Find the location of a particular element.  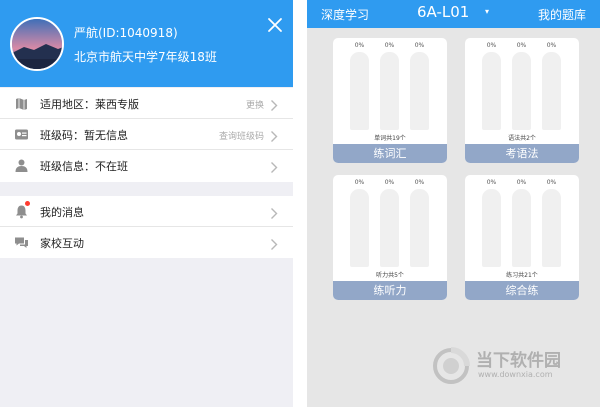

change-region-link: 更换 is located at coordinates (255, 104).